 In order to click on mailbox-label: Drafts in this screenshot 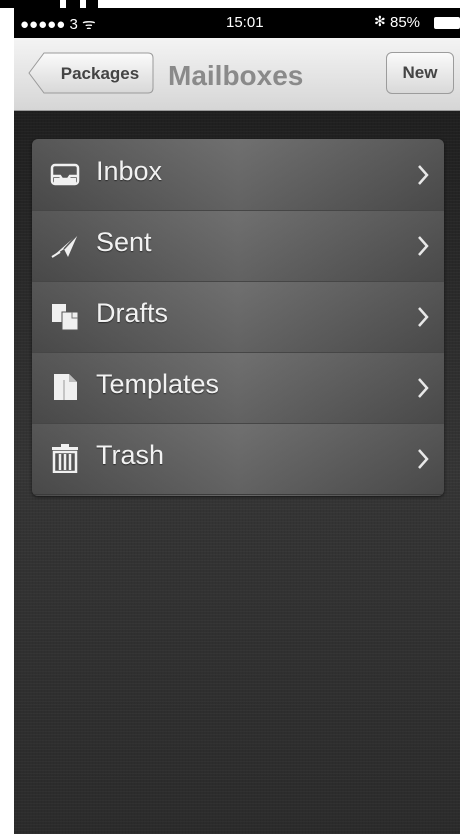, I will do `click(132, 313)`.